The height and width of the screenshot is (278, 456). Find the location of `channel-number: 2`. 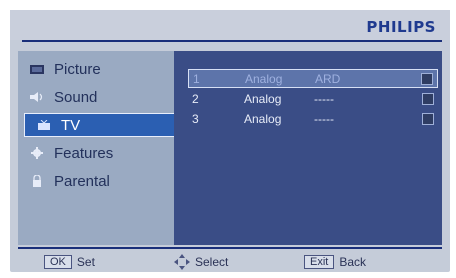

channel-number: 2 is located at coordinates (195, 98).